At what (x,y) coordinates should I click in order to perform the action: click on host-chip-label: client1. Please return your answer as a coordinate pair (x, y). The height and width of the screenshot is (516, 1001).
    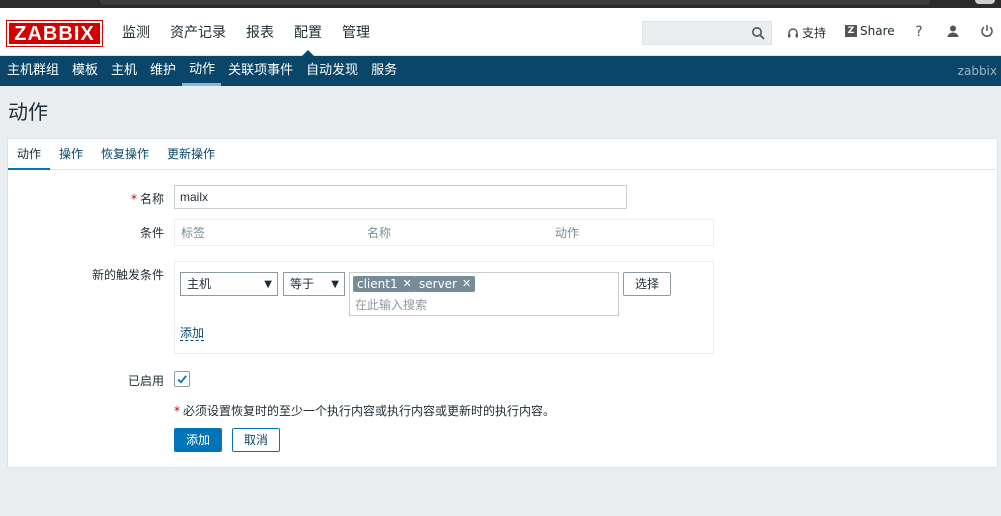
    Looking at the image, I should click on (377, 284).